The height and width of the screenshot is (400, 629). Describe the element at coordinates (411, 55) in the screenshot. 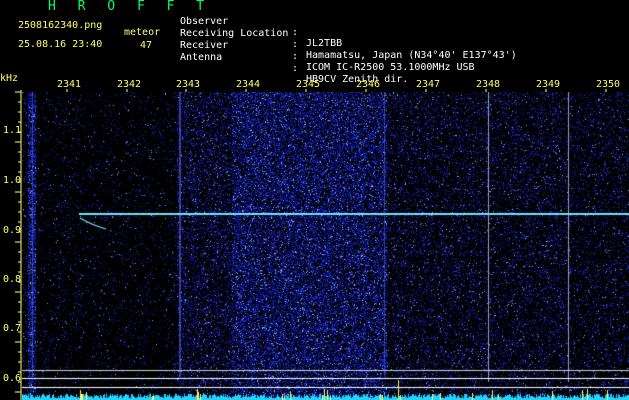

I see `info-value: Hamamatsu, Japan (N34°40' E137°43')` at that location.